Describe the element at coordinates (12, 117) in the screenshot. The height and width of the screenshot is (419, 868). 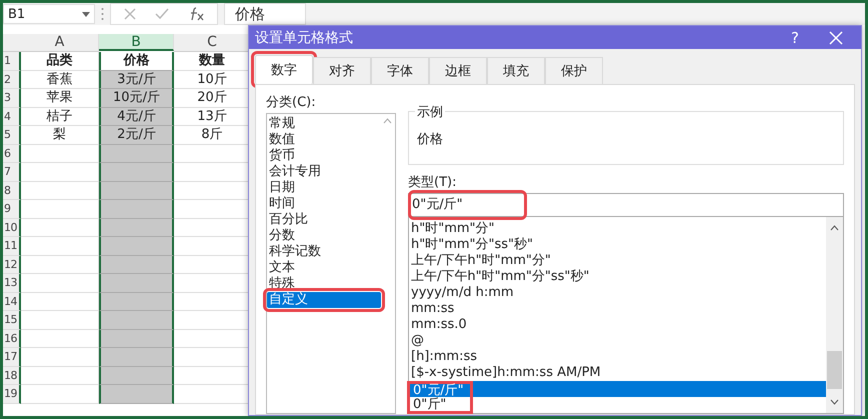
I see `row-number: 4` at that location.